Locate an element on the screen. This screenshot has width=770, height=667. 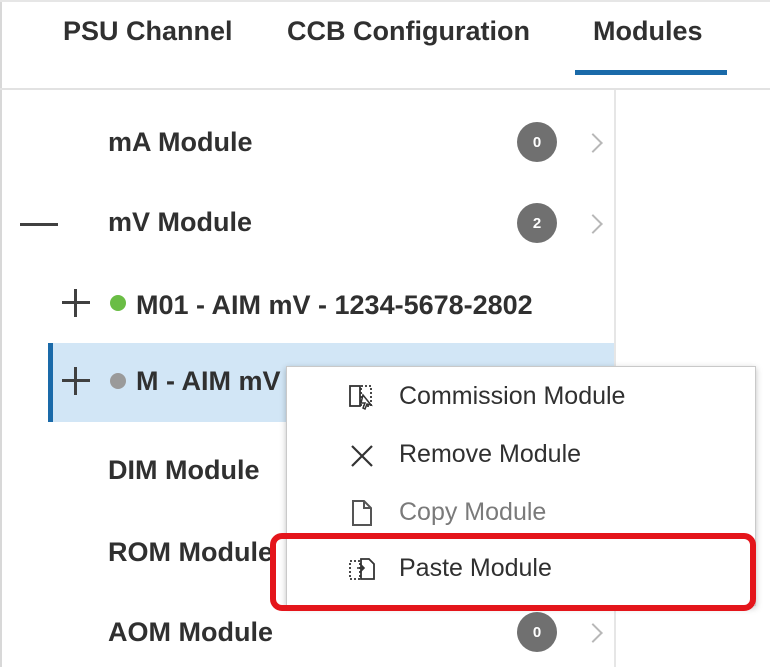
module-group-label: mV Module is located at coordinates (180, 222).